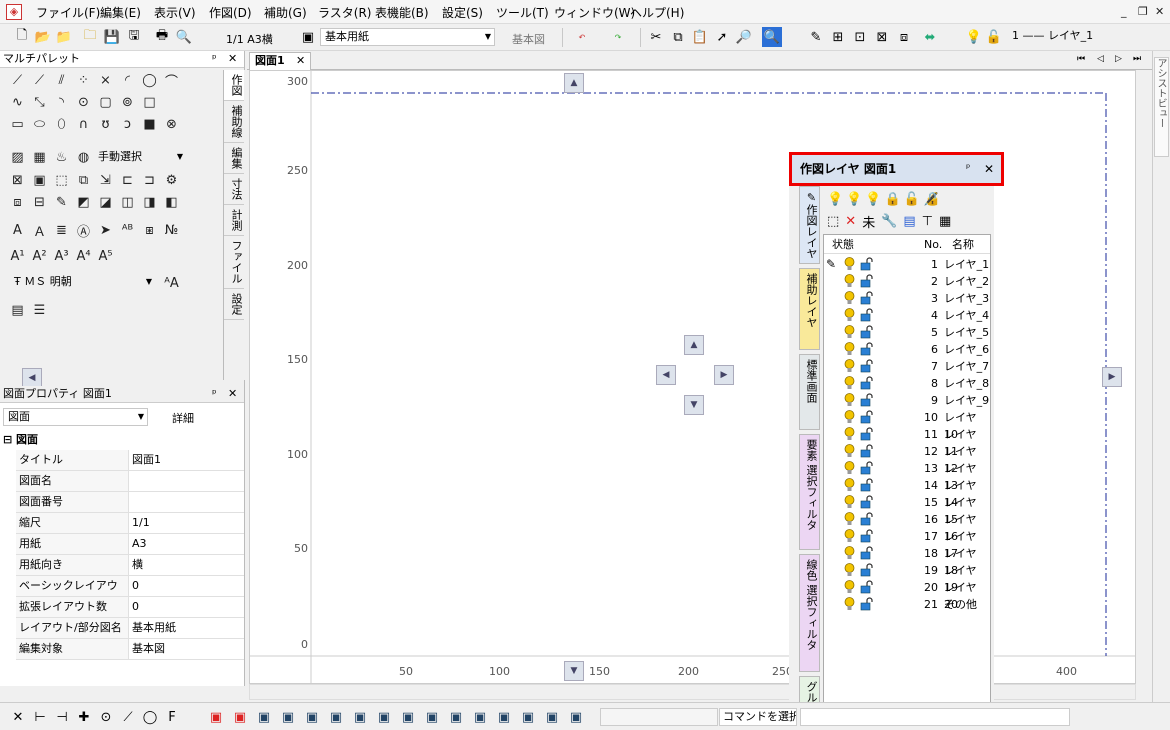 Image resolution: width=1170 pixels, height=730 pixels. Describe the element at coordinates (234, 220) in the screenshot. I see `tab-measure: 計測` at that location.